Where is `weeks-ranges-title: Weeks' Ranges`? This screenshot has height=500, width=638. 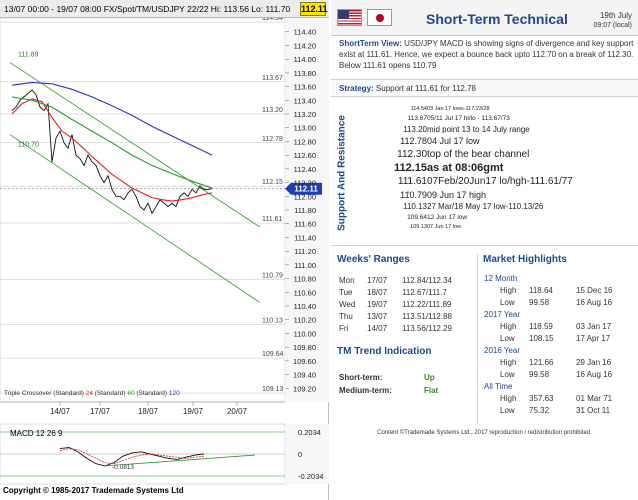 weeks-ranges-title: Weeks' Ranges is located at coordinates (373, 259).